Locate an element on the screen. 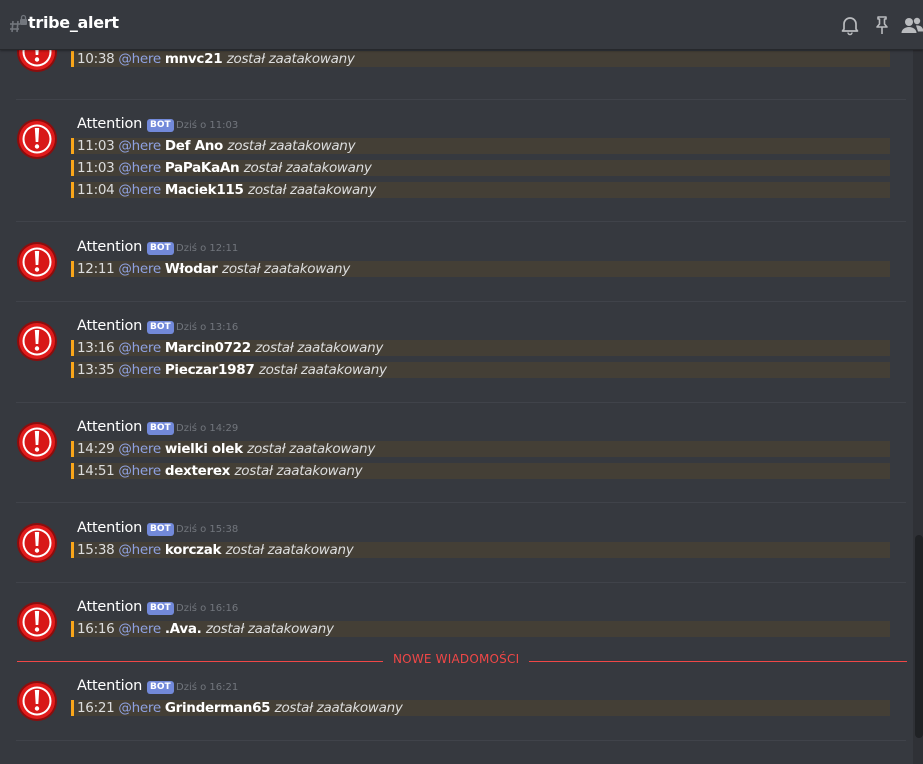  alert-time: 15:38 is located at coordinates (98, 550).